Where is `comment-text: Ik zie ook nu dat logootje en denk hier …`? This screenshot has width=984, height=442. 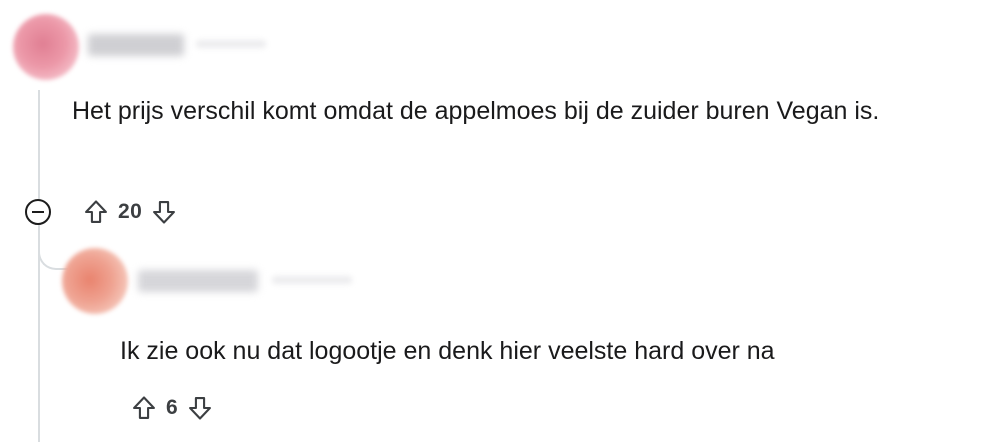
comment-text: Ik zie ook nu dat logootje en denk hier … is located at coordinates (447, 351).